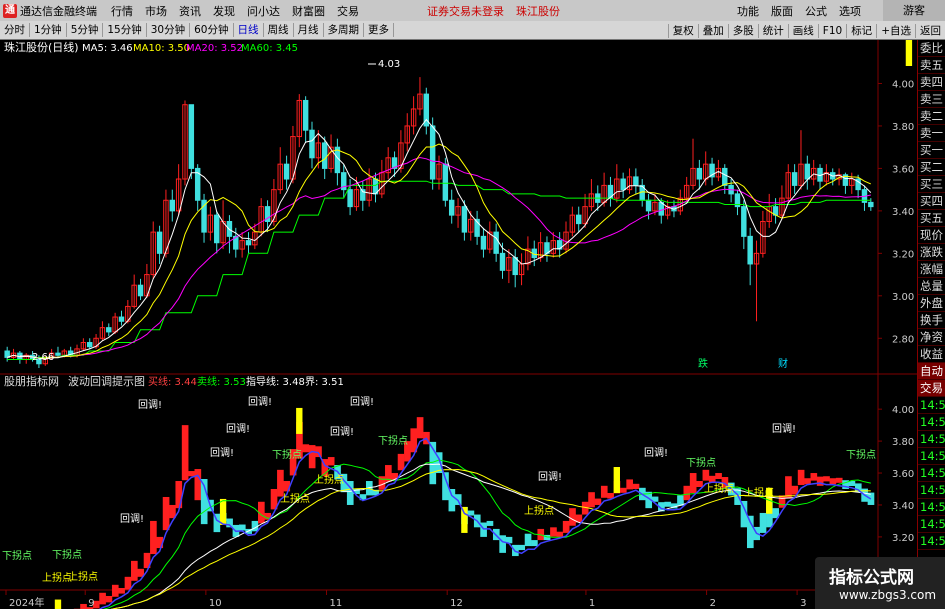 The image size is (945, 609). Describe the element at coordinates (190, 11) in the screenshot. I see `menu-news: 资讯` at that location.